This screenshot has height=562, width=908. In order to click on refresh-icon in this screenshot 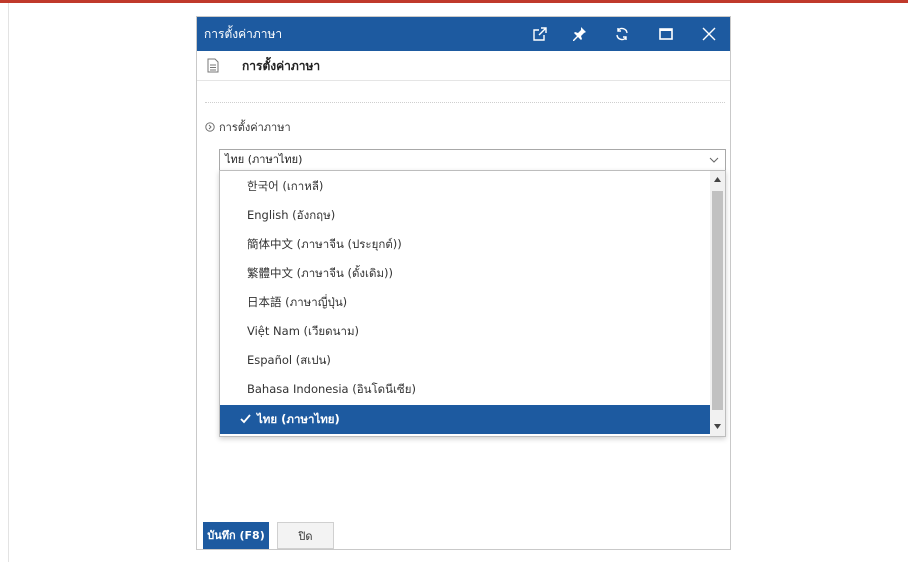, I will do `click(622, 34)`.